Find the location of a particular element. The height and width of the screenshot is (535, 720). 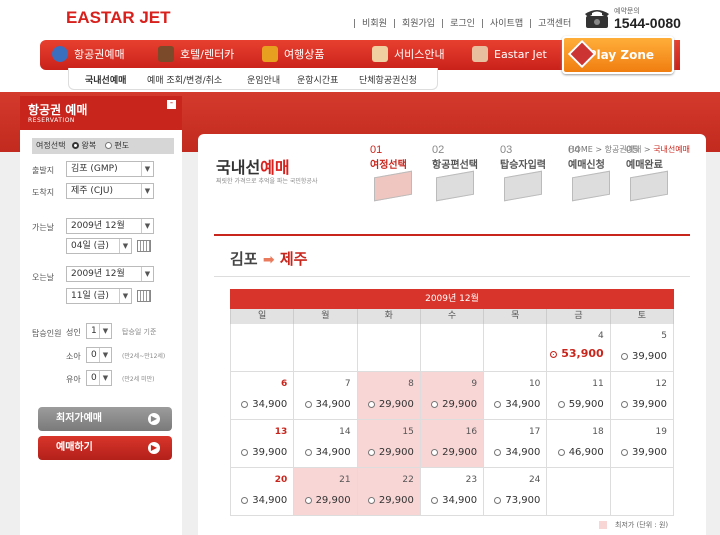

subnav-schedule: 운항시간표 is located at coordinates (317, 79).